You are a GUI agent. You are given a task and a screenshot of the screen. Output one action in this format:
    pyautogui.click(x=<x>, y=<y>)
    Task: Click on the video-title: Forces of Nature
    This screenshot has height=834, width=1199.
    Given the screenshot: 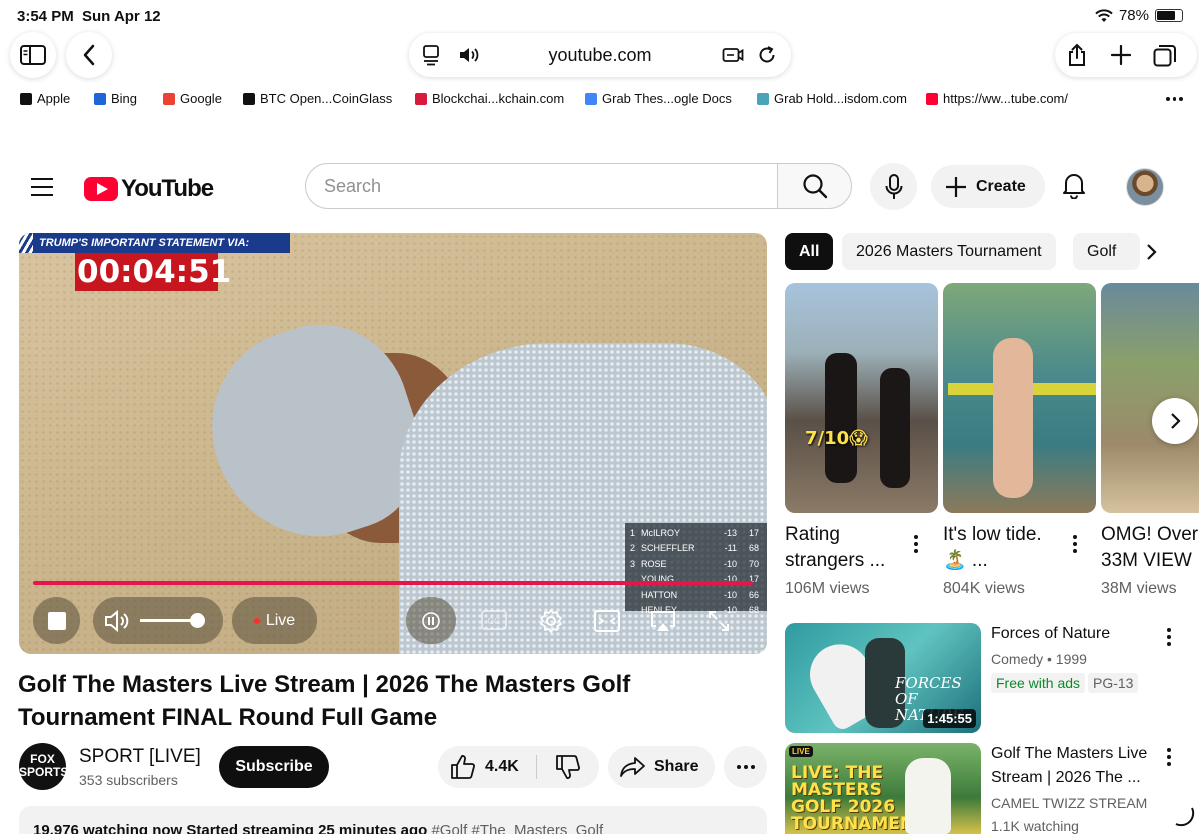 What is the action you would take?
    pyautogui.click(x=1076, y=634)
    